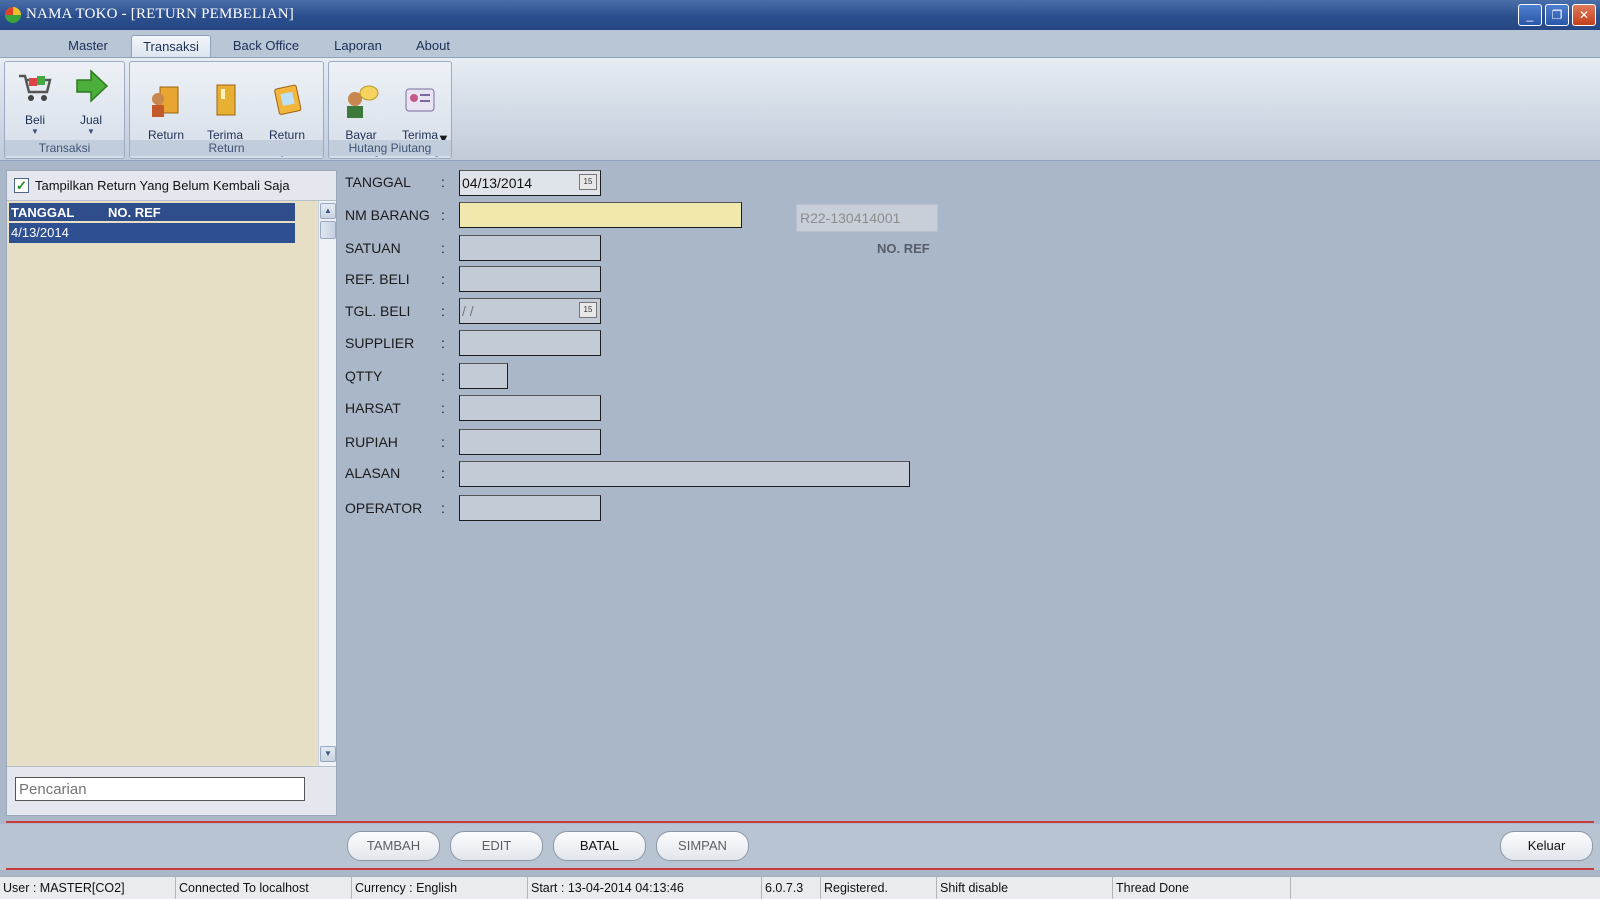 This screenshot has height=899, width=1600. What do you see at coordinates (88, 888) in the screenshot?
I see `status-user: User : MASTER[CO2]` at bounding box center [88, 888].